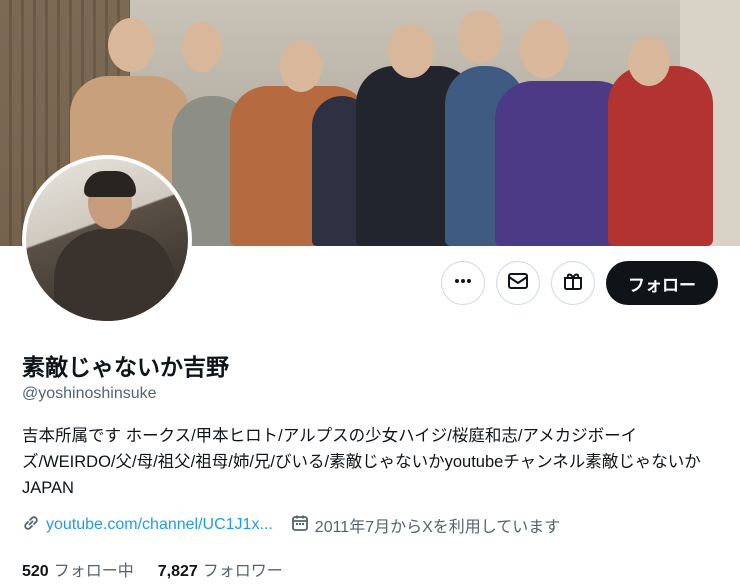 The image size is (740, 585). What do you see at coordinates (437, 527) in the screenshot?
I see `joined-date: 2011年7月からXを利用しています` at bounding box center [437, 527].